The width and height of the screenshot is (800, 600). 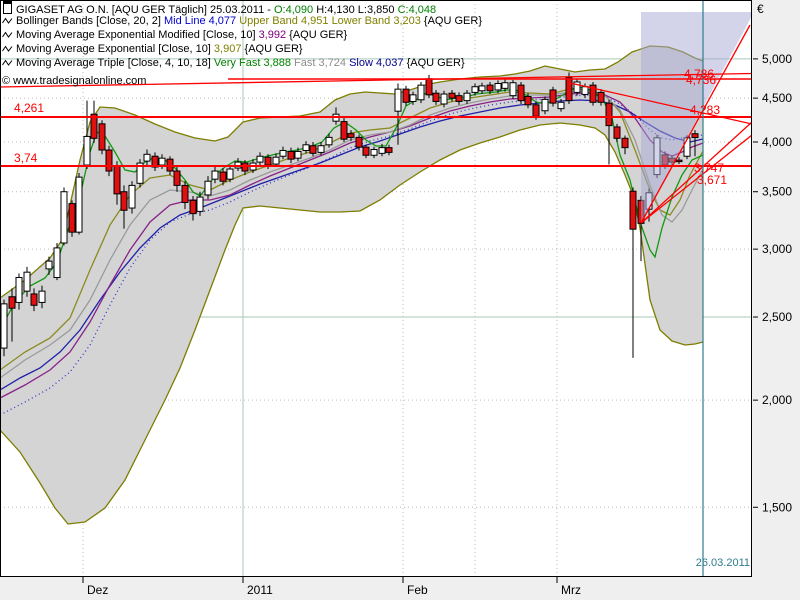 I want to click on price-level-label: 4,736, so click(x=701, y=80).